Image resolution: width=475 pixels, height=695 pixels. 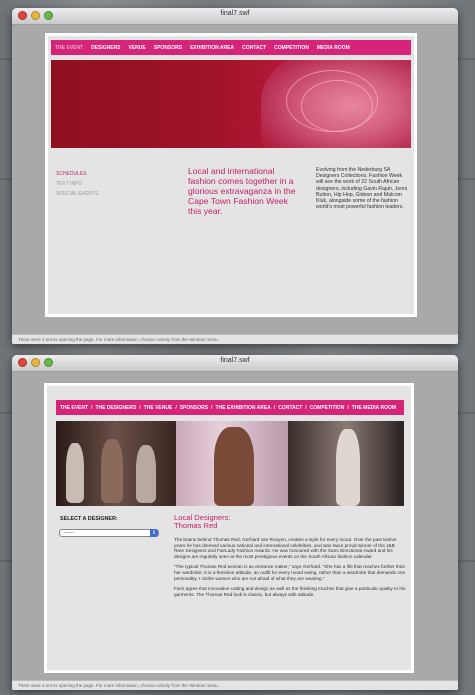 I want to click on nav-item-the-designers: THE DESIGNERS, so click(x=115, y=408).